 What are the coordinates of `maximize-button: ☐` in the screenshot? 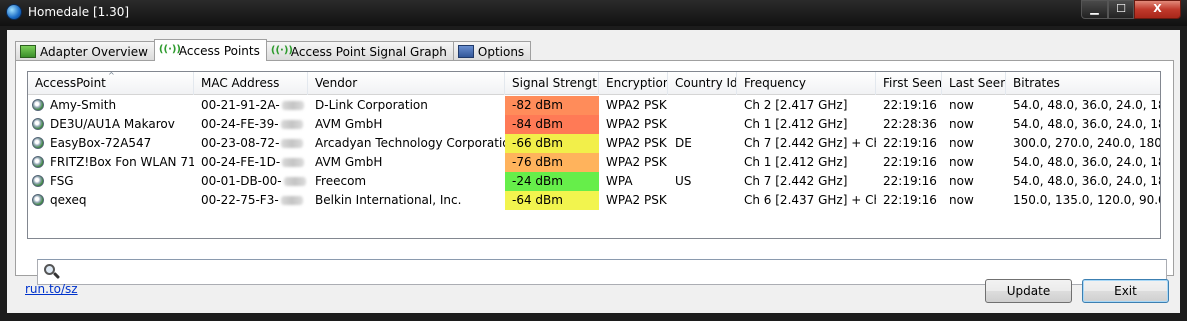 It's located at (1121, 9).